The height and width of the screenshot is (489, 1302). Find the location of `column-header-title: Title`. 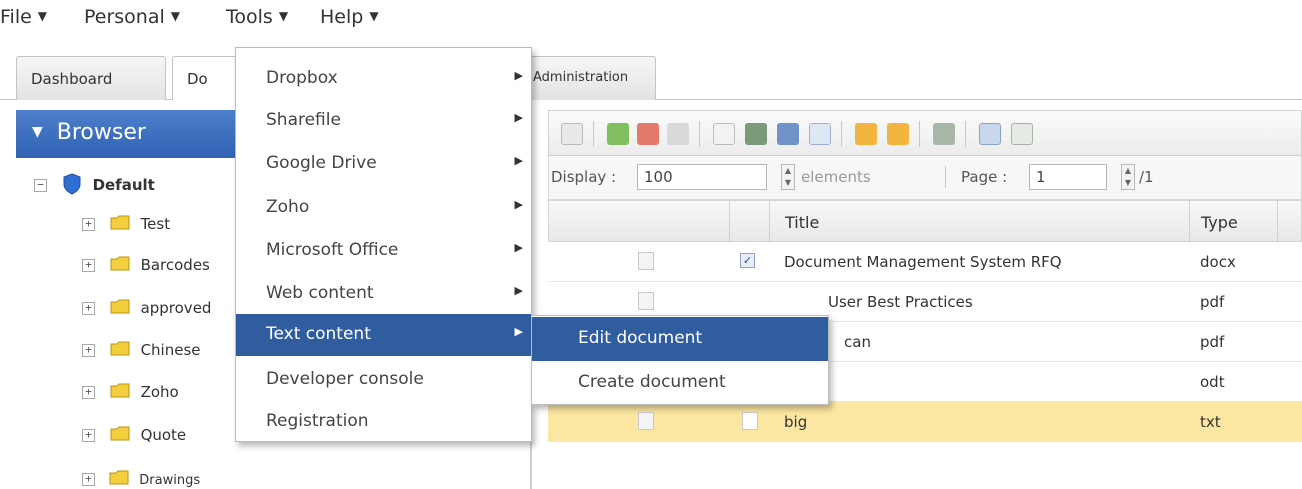

column-header-title: Title is located at coordinates (802, 222).